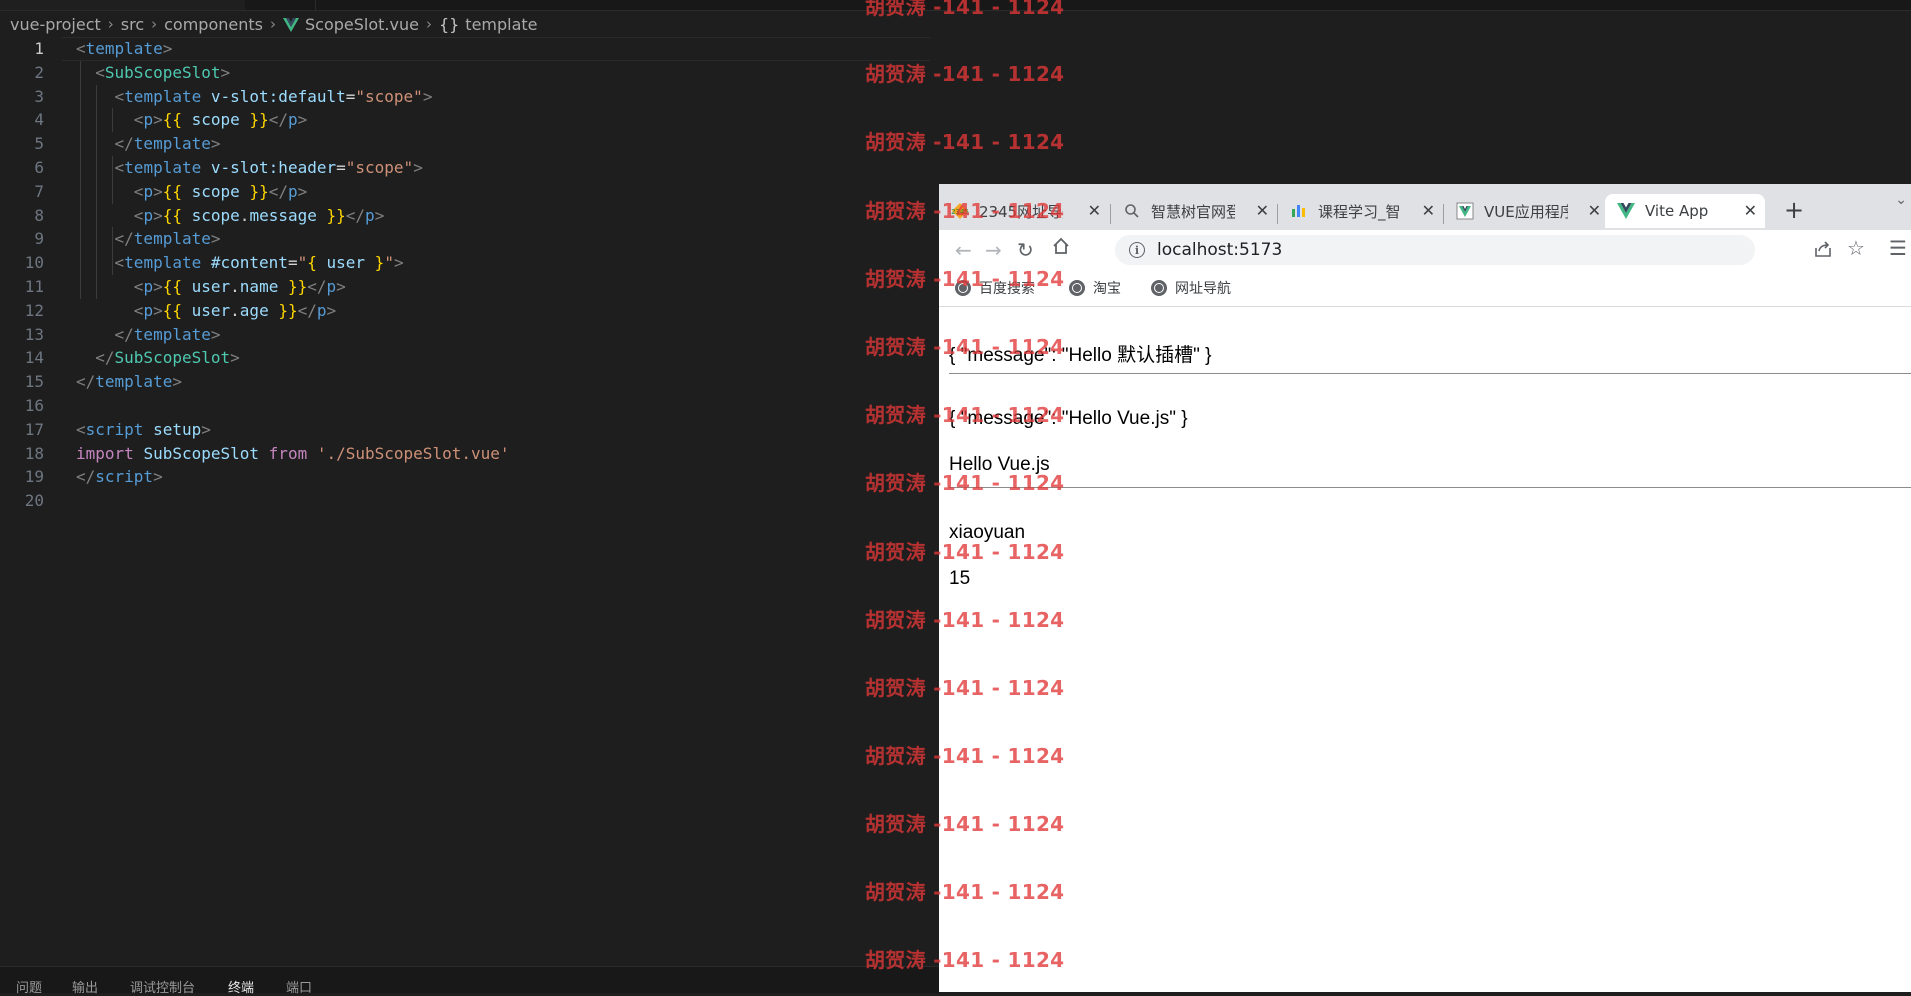 Image resolution: width=1911 pixels, height=996 pixels. Describe the element at coordinates (1856, 248) in the screenshot. I see `star-icon: ☆` at that location.